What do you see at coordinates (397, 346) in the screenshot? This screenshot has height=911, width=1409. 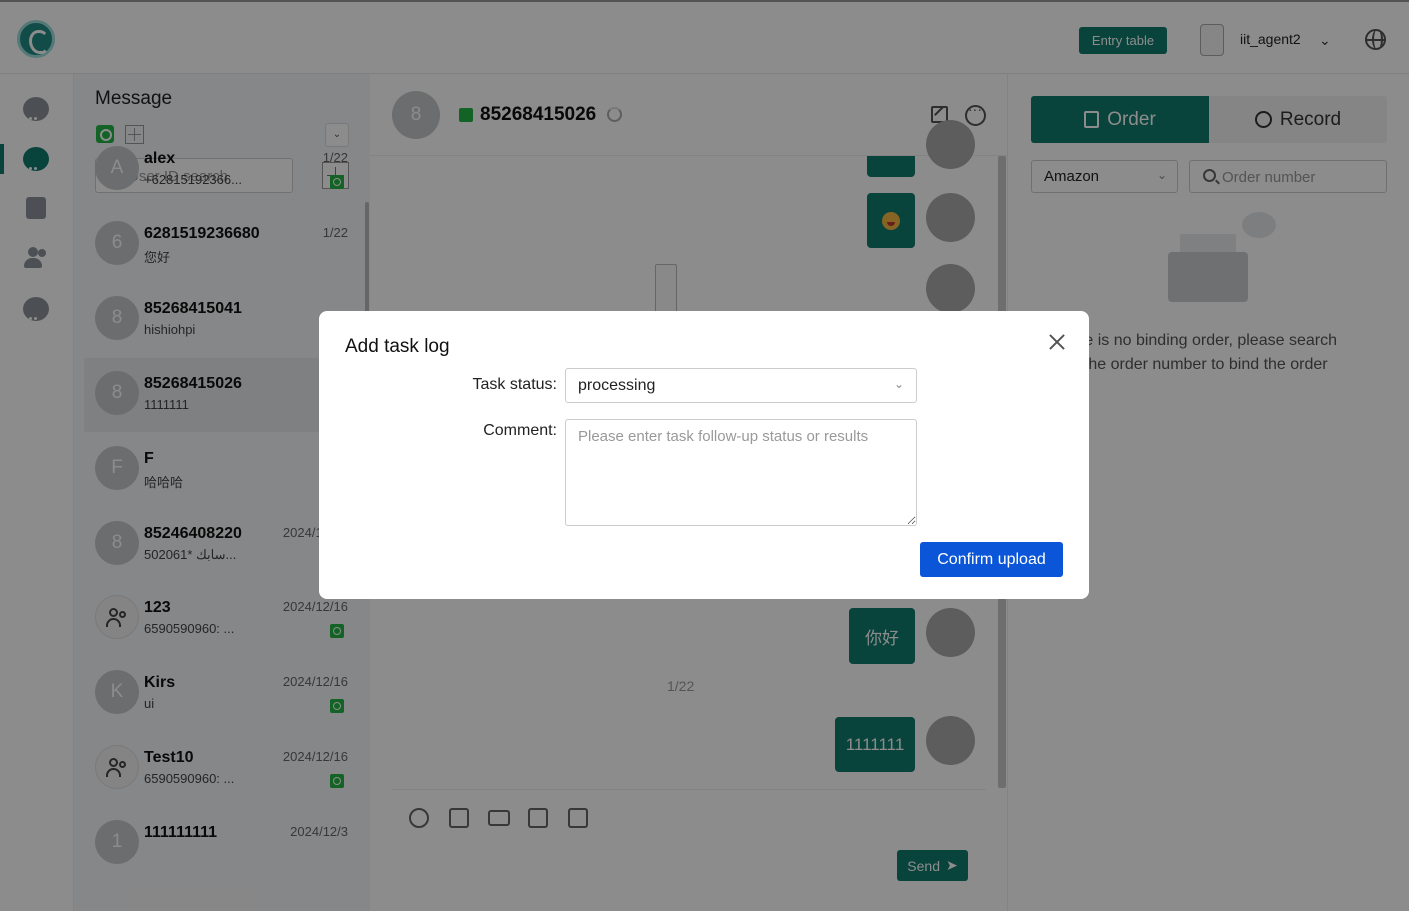 I see `dialog-title: Add task log` at bounding box center [397, 346].